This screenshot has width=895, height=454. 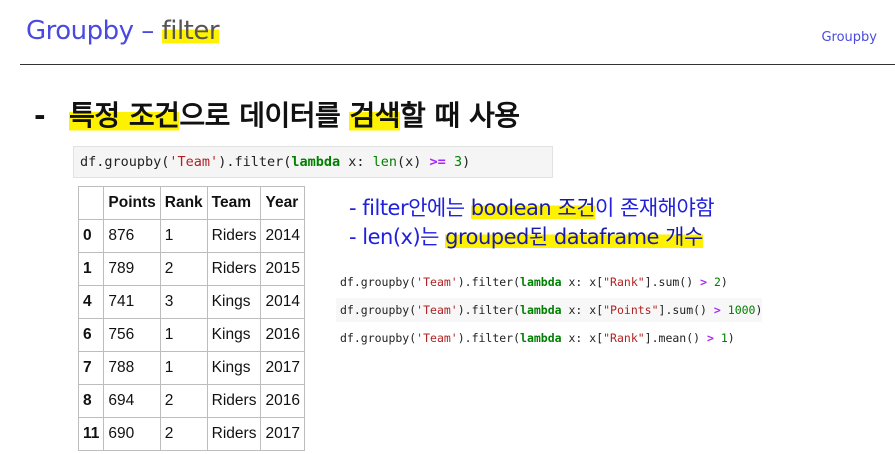 I want to click on row-index: 0, so click(x=91, y=236).